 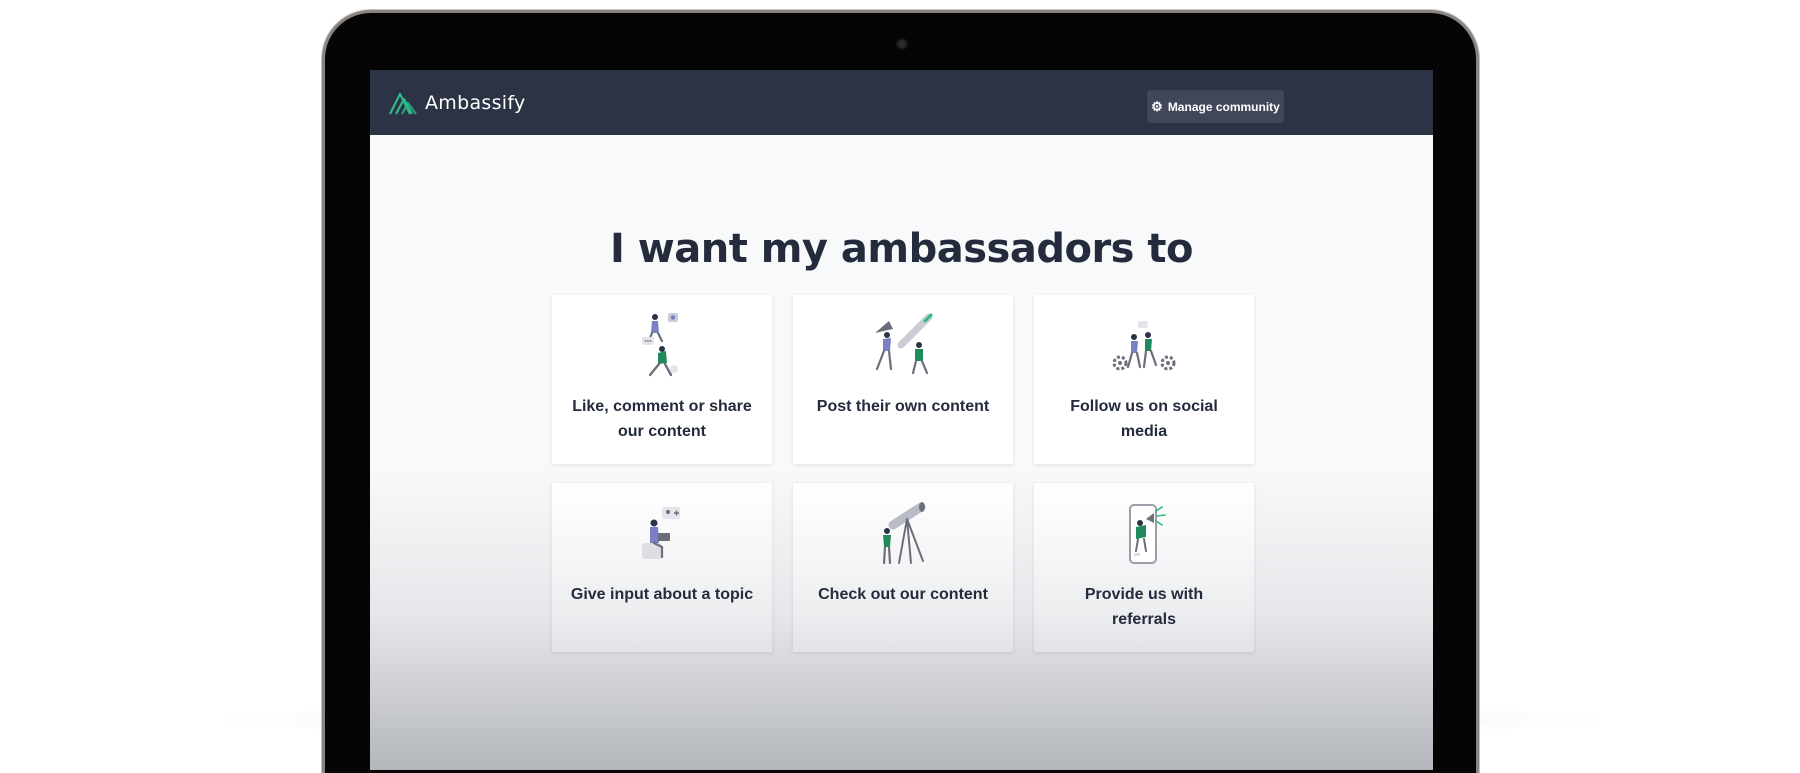 What do you see at coordinates (1144, 346) in the screenshot?
I see `cycling-gears-illustration-icon` at bounding box center [1144, 346].